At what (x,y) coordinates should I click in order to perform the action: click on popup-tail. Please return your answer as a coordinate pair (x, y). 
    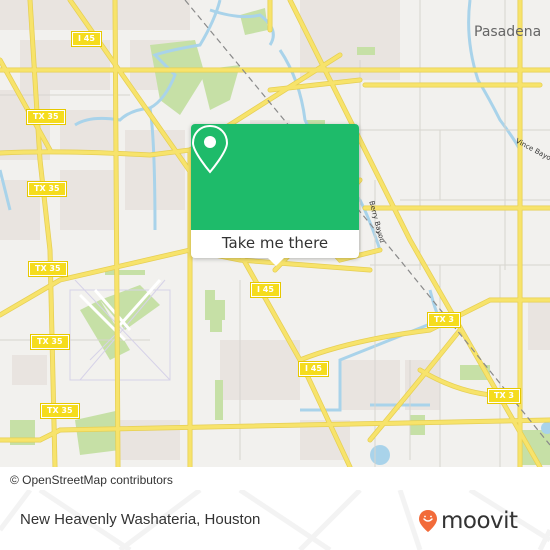
    Looking at the image, I should click on (276, 261).